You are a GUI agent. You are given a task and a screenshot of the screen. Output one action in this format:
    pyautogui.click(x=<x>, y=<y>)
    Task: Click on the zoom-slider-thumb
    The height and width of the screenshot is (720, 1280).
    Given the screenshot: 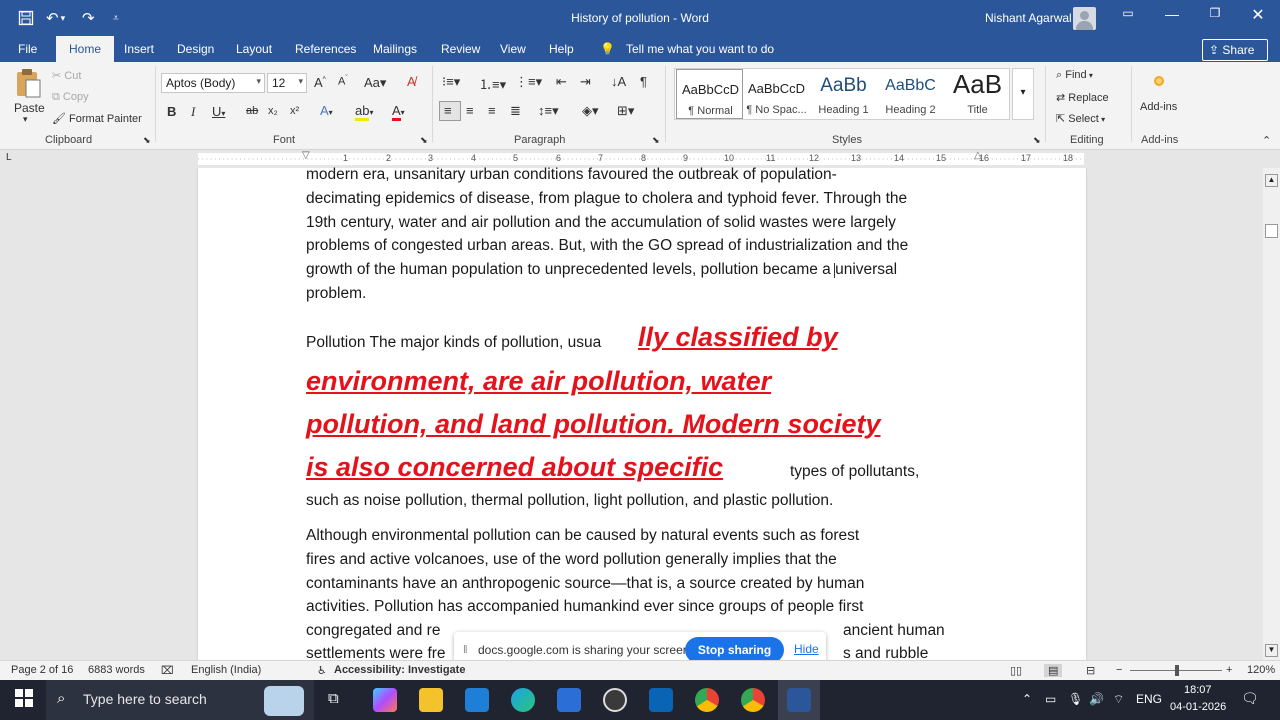 What is the action you would take?
    pyautogui.click(x=1177, y=670)
    